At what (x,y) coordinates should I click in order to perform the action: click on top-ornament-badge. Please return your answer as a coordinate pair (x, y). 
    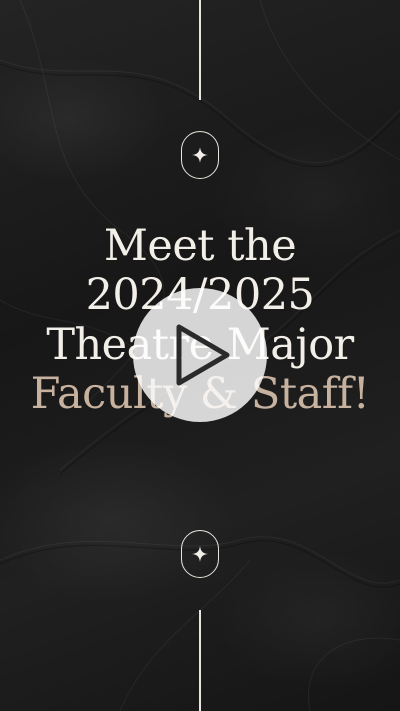
    Looking at the image, I should click on (200, 155).